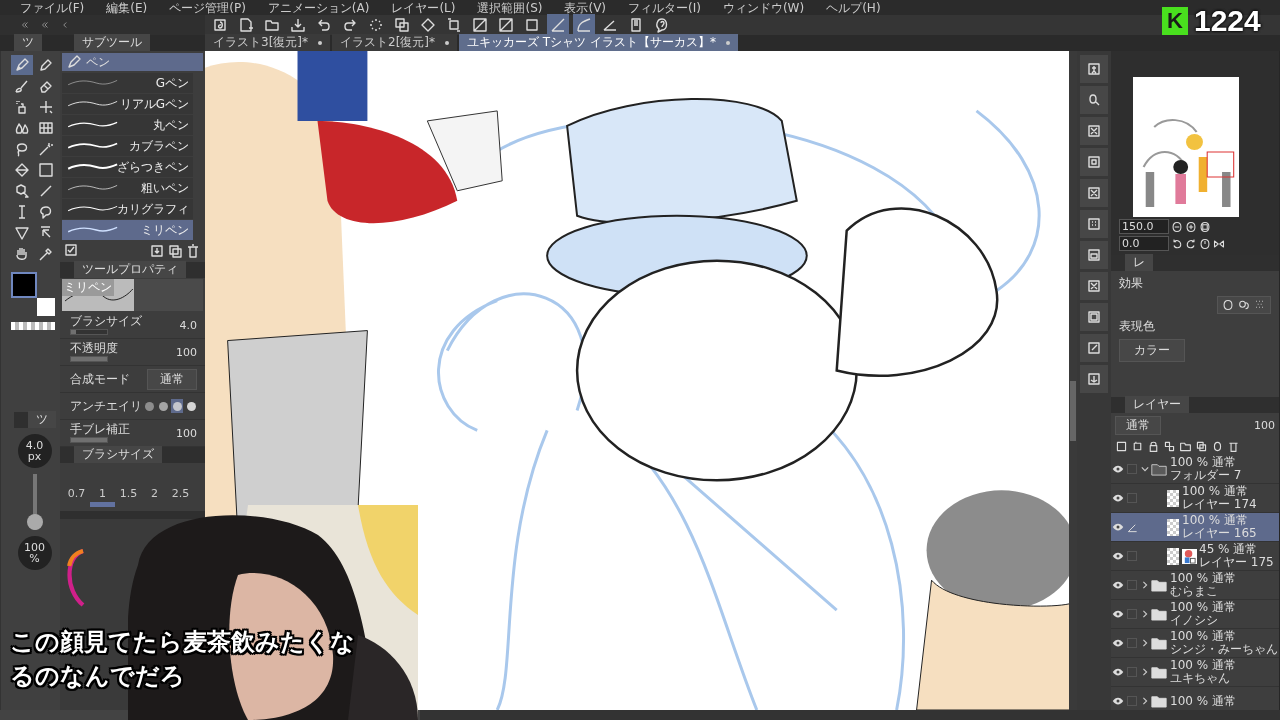  What do you see at coordinates (127, 209) in the screenshot?
I see `brush-item: カリグラフィ` at bounding box center [127, 209].